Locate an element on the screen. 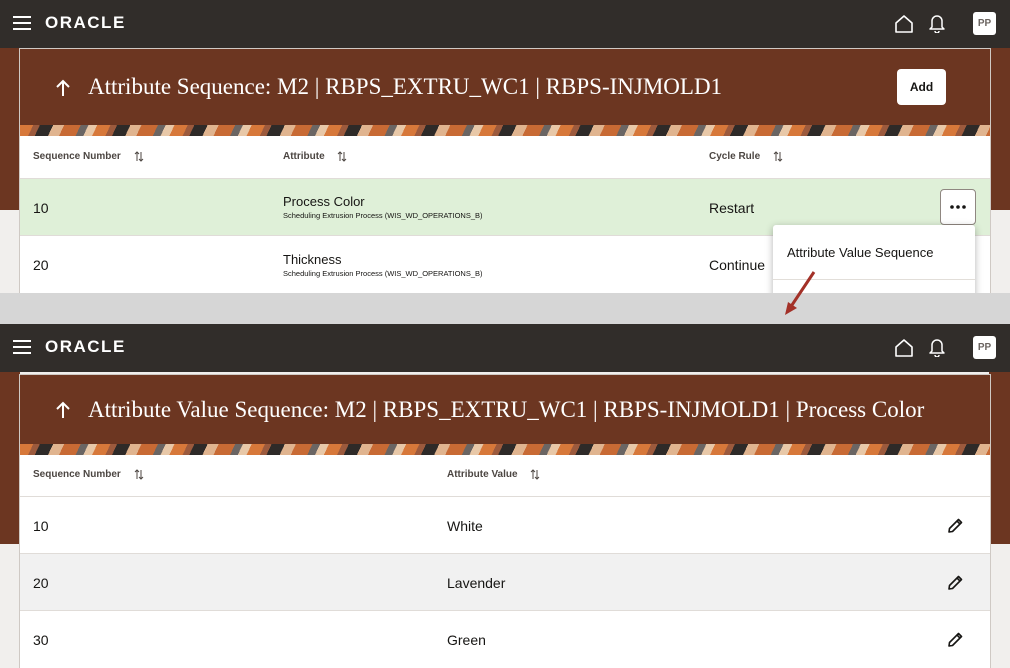 This screenshot has height=668, width=1010. sequence-number: 30 is located at coordinates (41, 640).